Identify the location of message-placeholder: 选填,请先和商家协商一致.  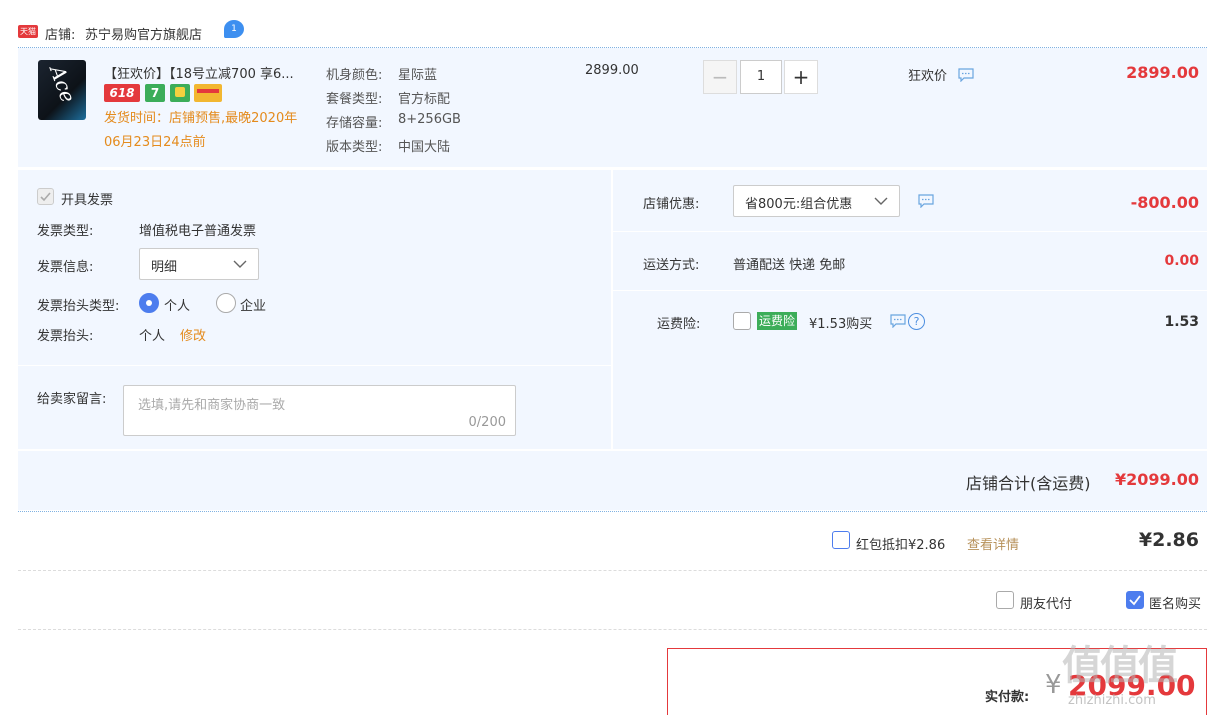
(212, 405).